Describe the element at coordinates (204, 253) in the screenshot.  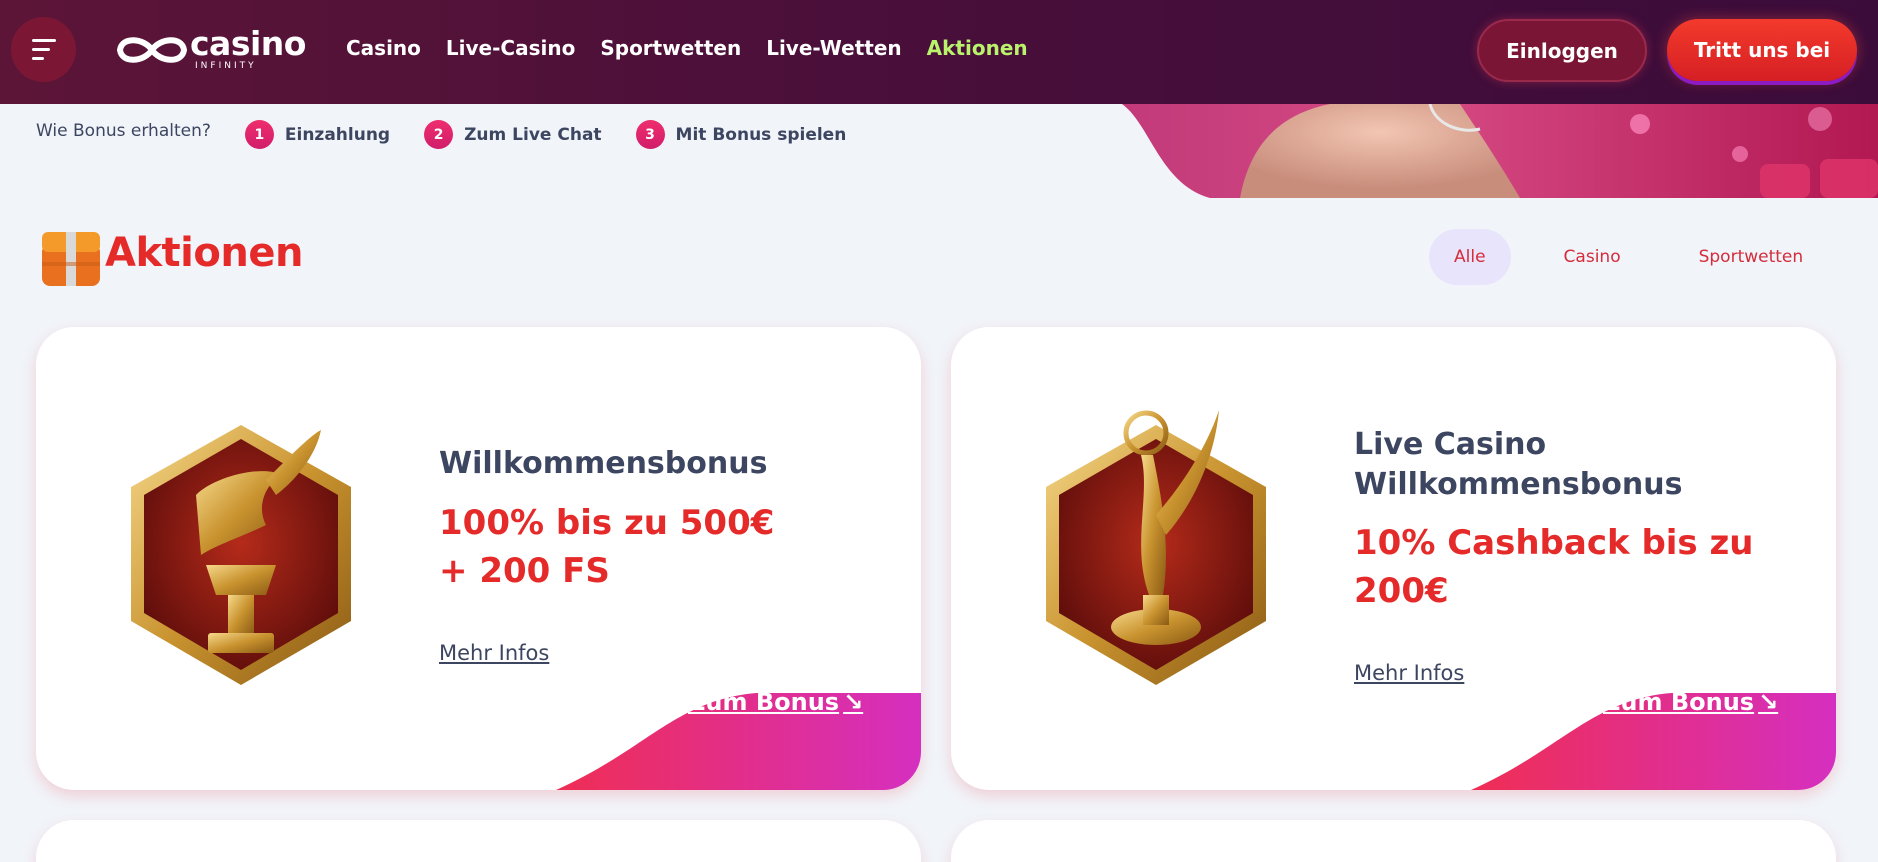
I see `page-title: Aktionen` at that location.